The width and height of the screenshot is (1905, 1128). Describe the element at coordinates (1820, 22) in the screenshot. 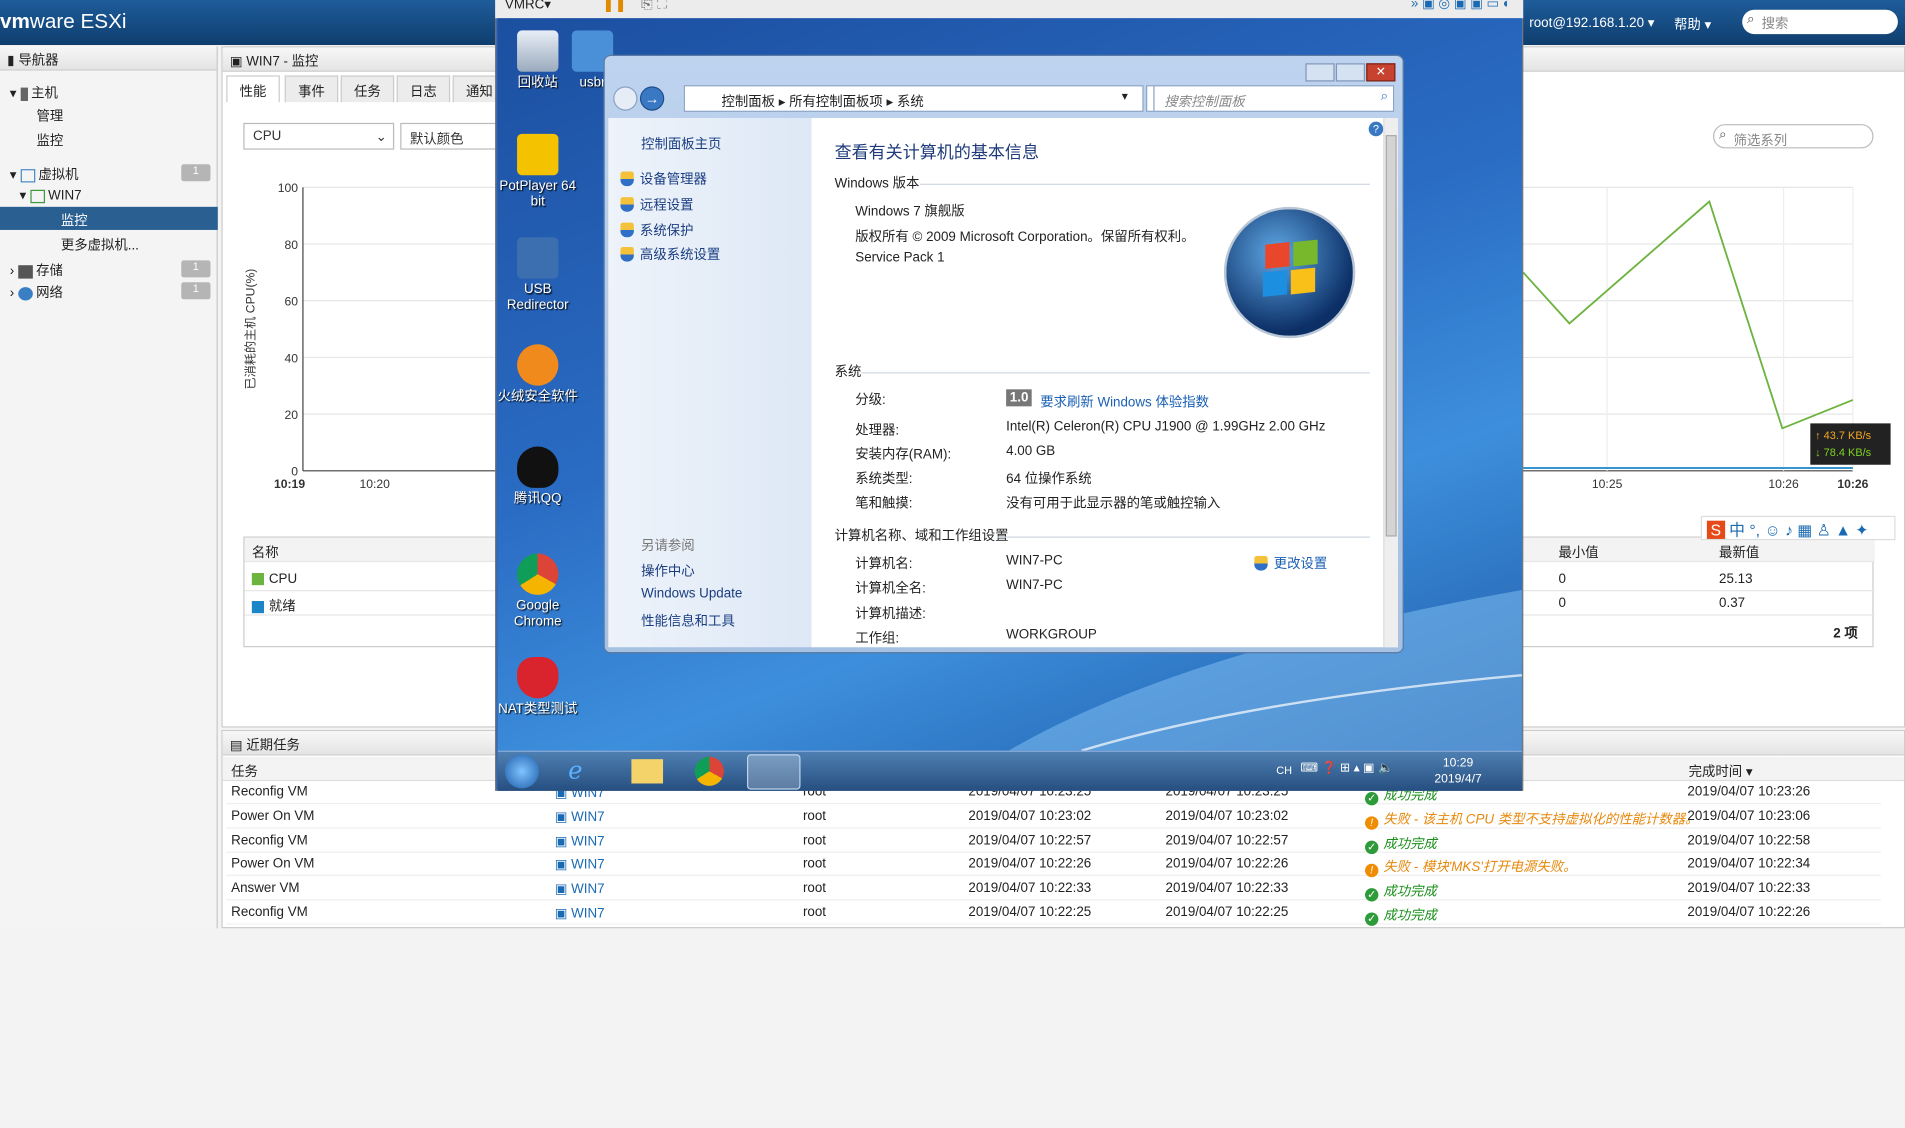

I see `search-input: ⌕ 搜索` at that location.